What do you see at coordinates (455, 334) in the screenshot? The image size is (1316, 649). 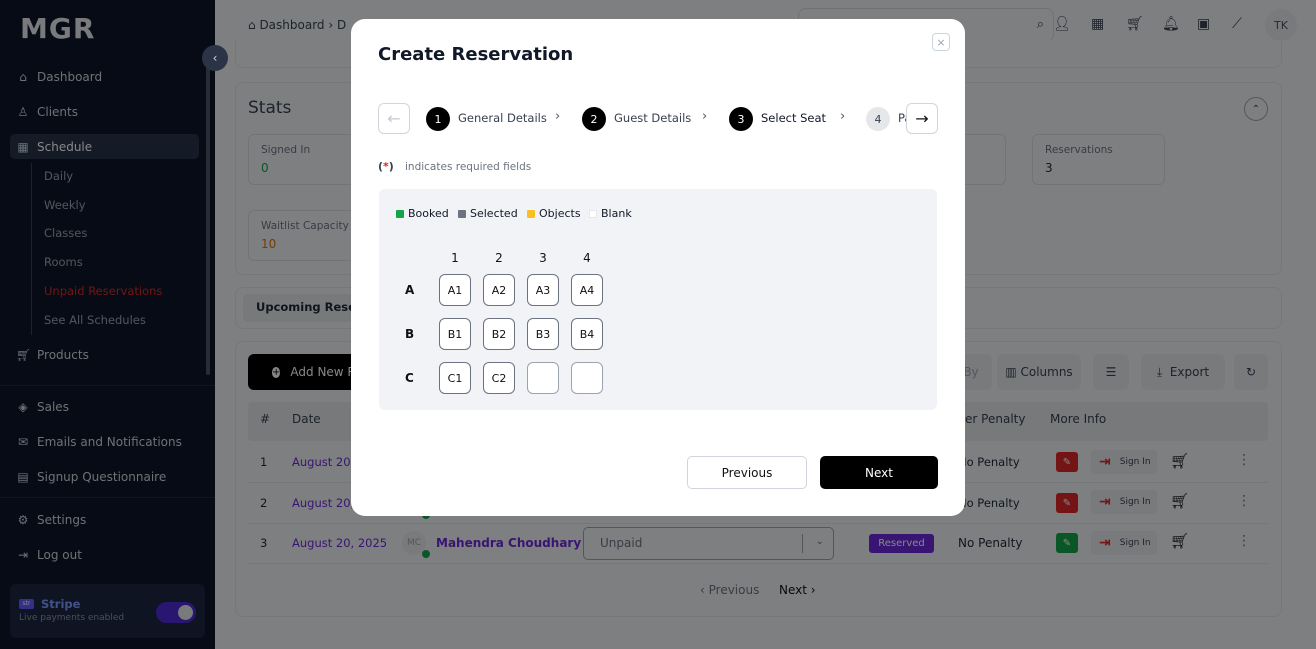 I see `seat-b1: B1` at bounding box center [455, 334].